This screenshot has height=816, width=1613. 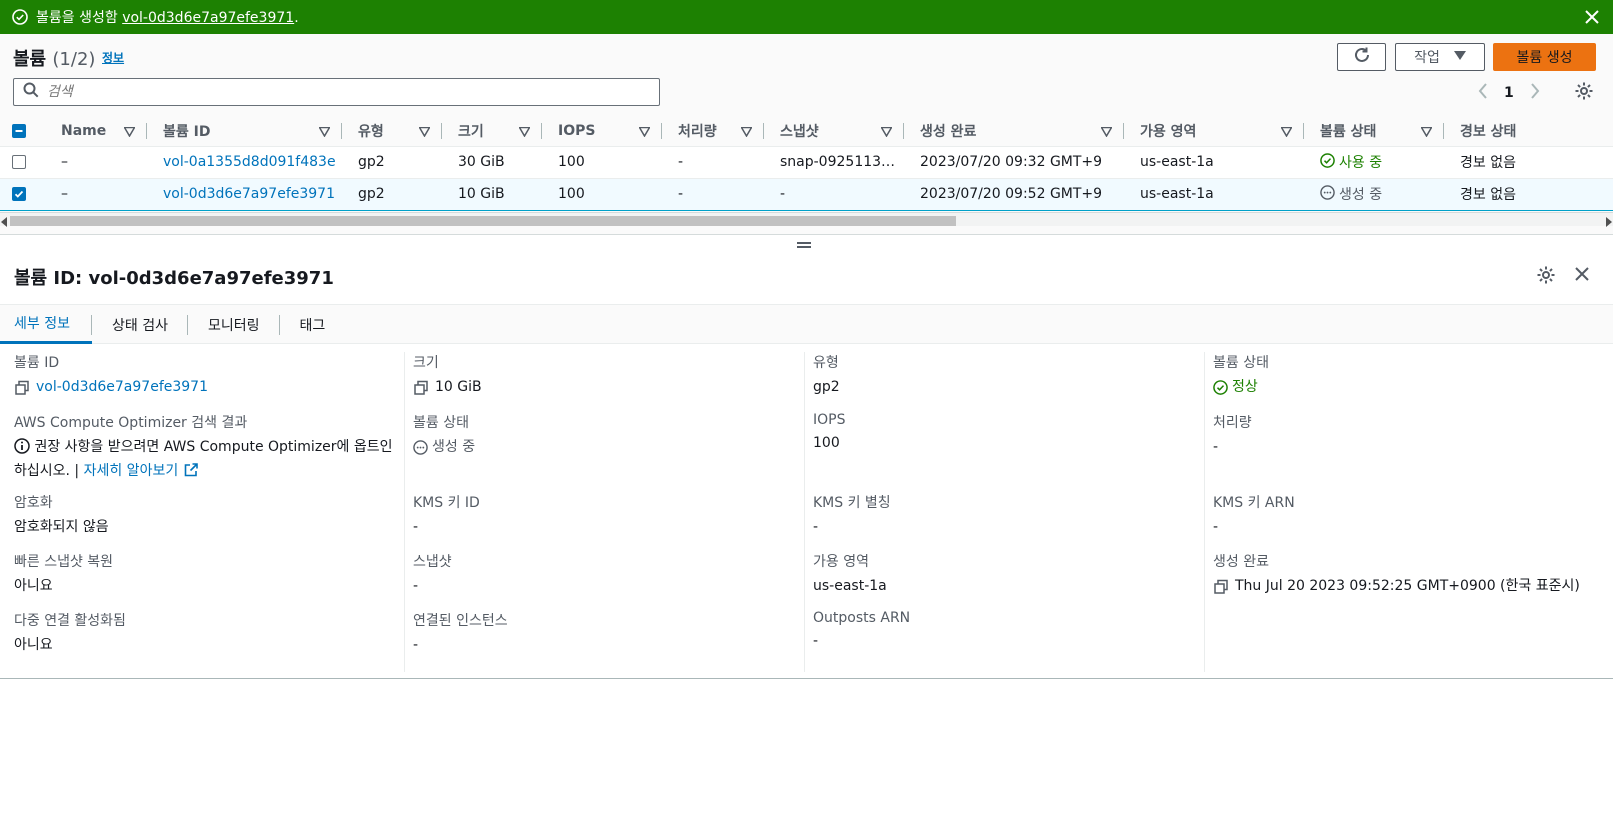 I want to click on volume-id-link: vol-0a1355d8d091f483e, so click(x=249, y=162).